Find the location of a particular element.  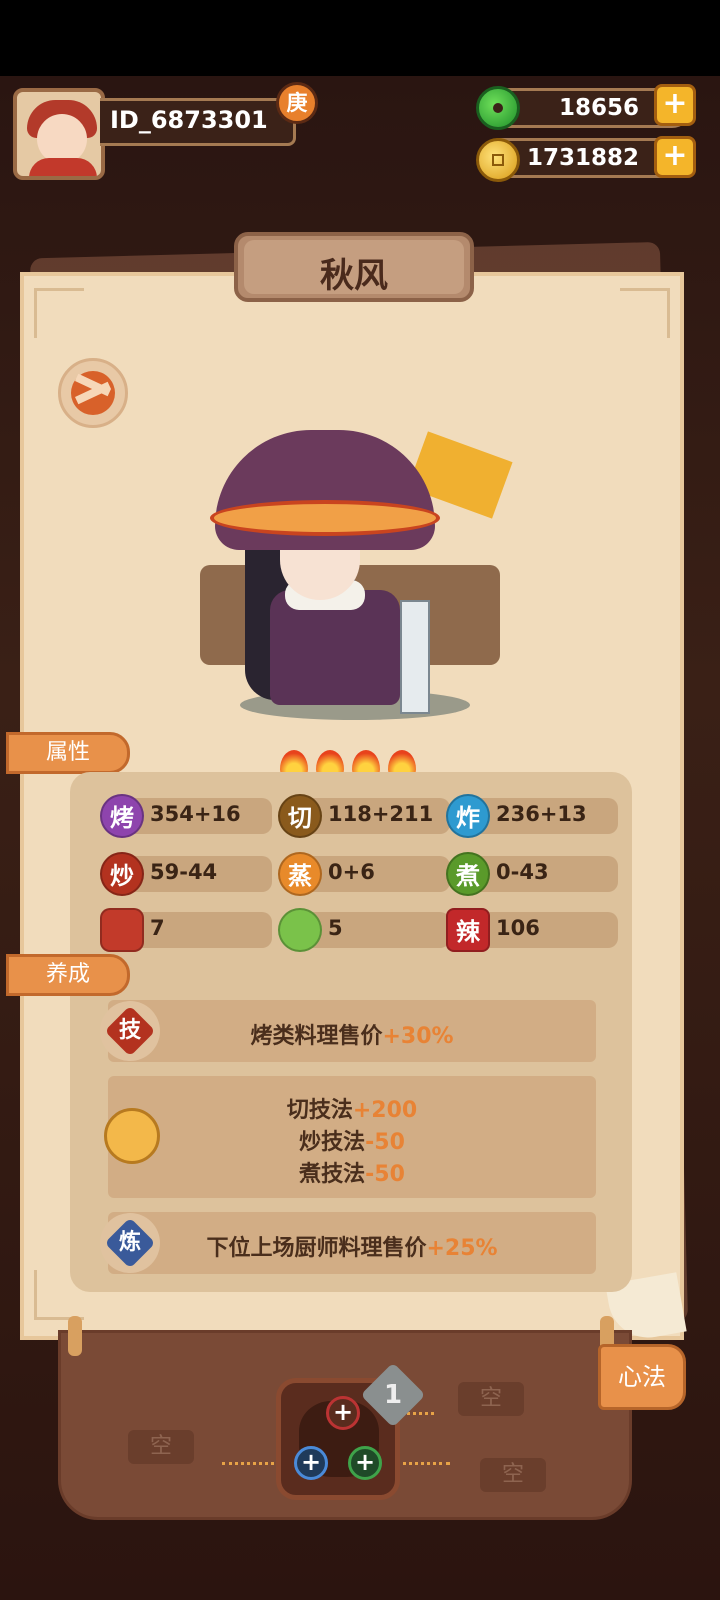

stirfry-icon: 炒 is located at coordinates (122, 874).